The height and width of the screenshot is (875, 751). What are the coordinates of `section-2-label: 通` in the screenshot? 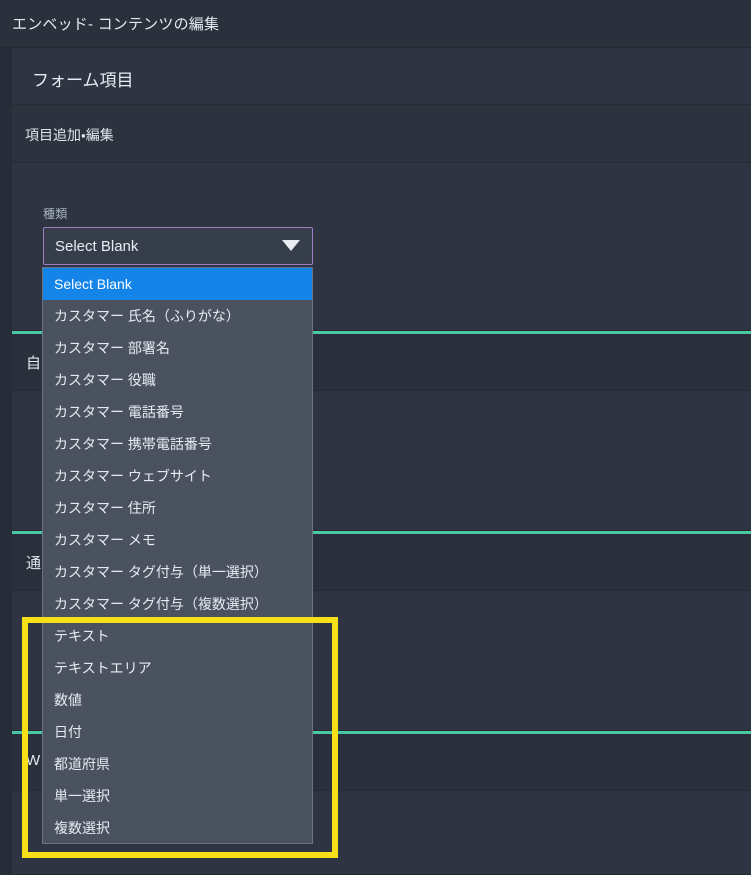 It's located at (34, 563).